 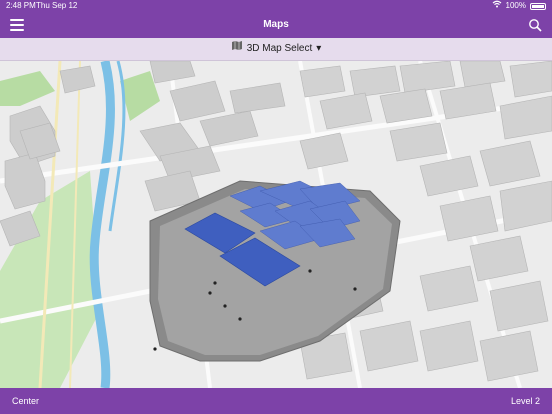 I want to click on nav-bar: Maps, so click(x=276, y=25).